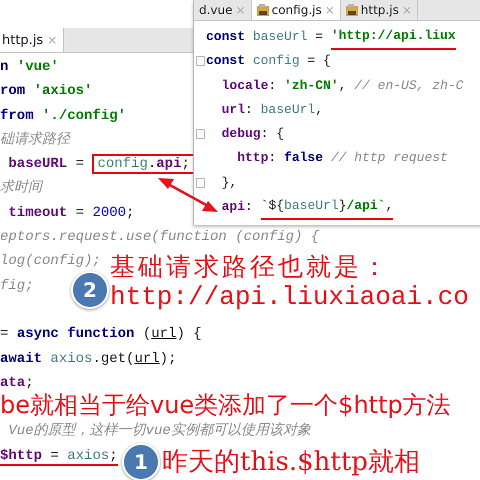 This screenshot has width=480, height=480. What do you see at coordinates (280, 37) in the screenshot?
I see `code-line: baseUrl` at bounding box center [280, 37].